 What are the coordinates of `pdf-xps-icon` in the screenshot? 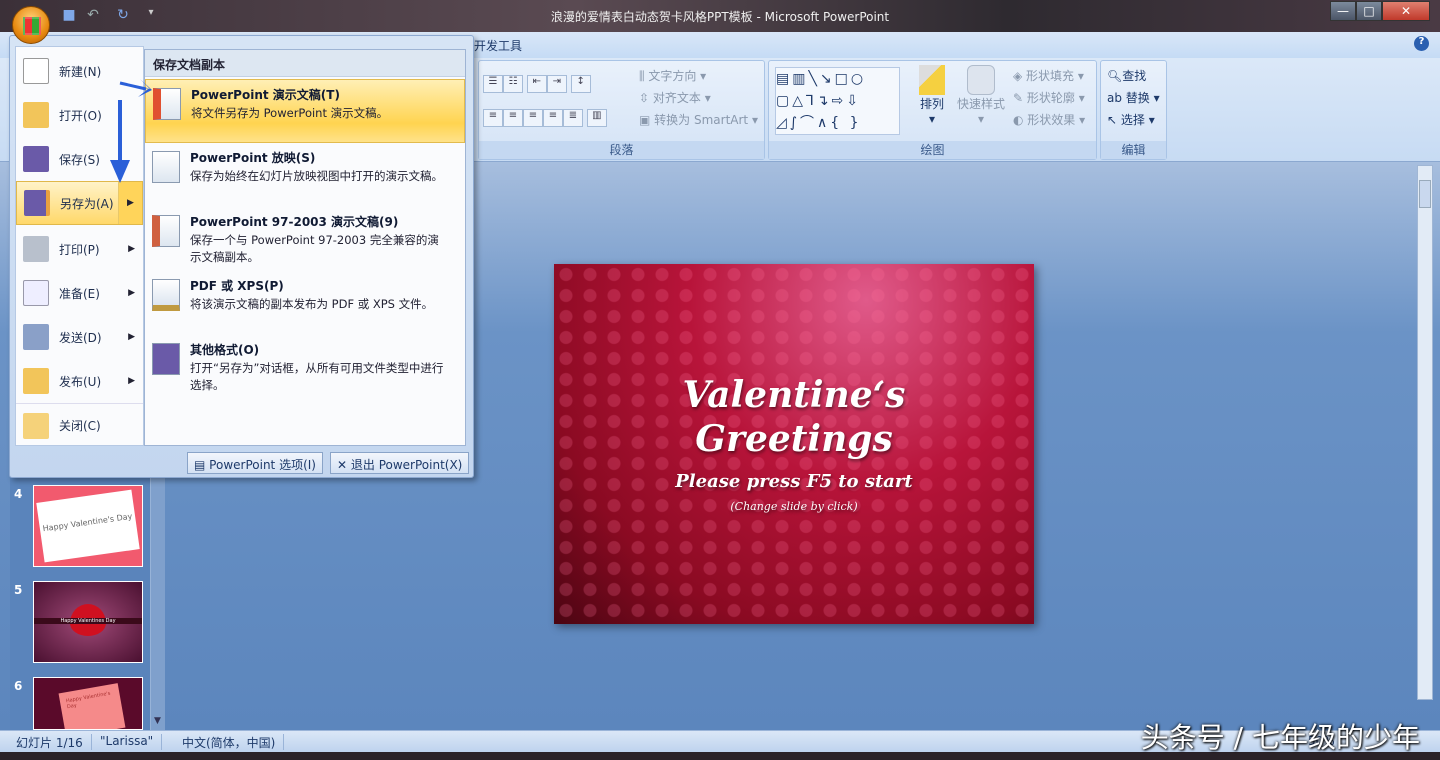 It's located at (166, 295).